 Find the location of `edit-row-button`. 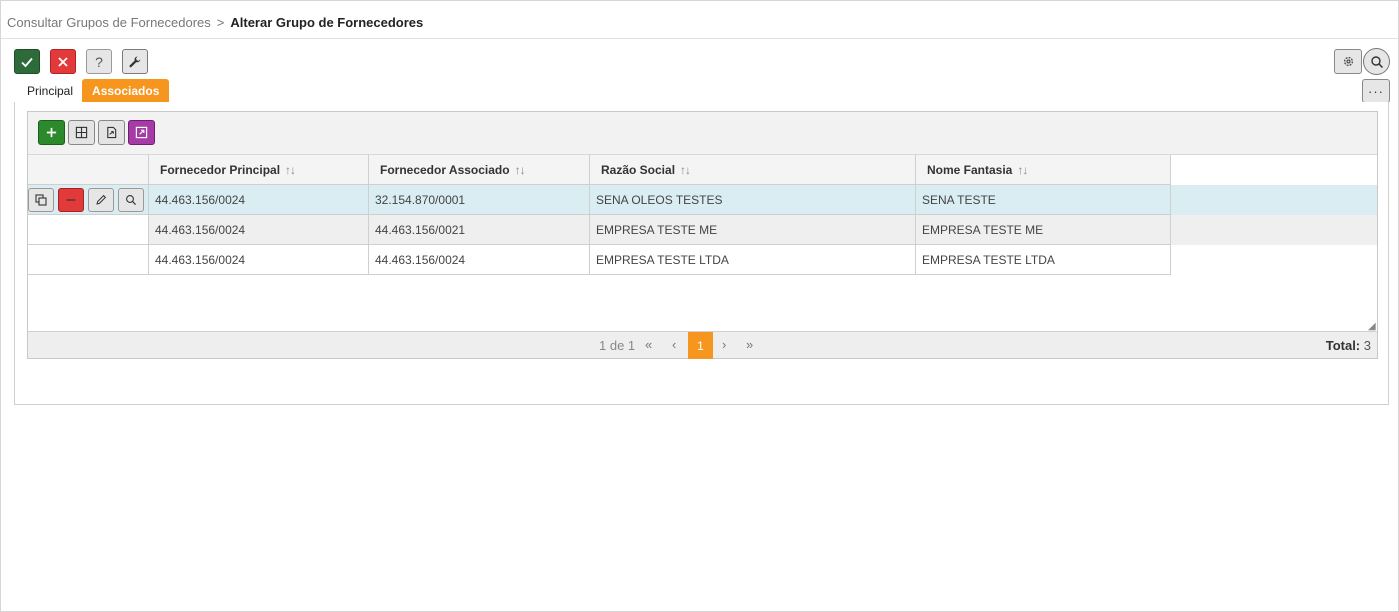

edit-row-button is located at coordinates (101, 199).